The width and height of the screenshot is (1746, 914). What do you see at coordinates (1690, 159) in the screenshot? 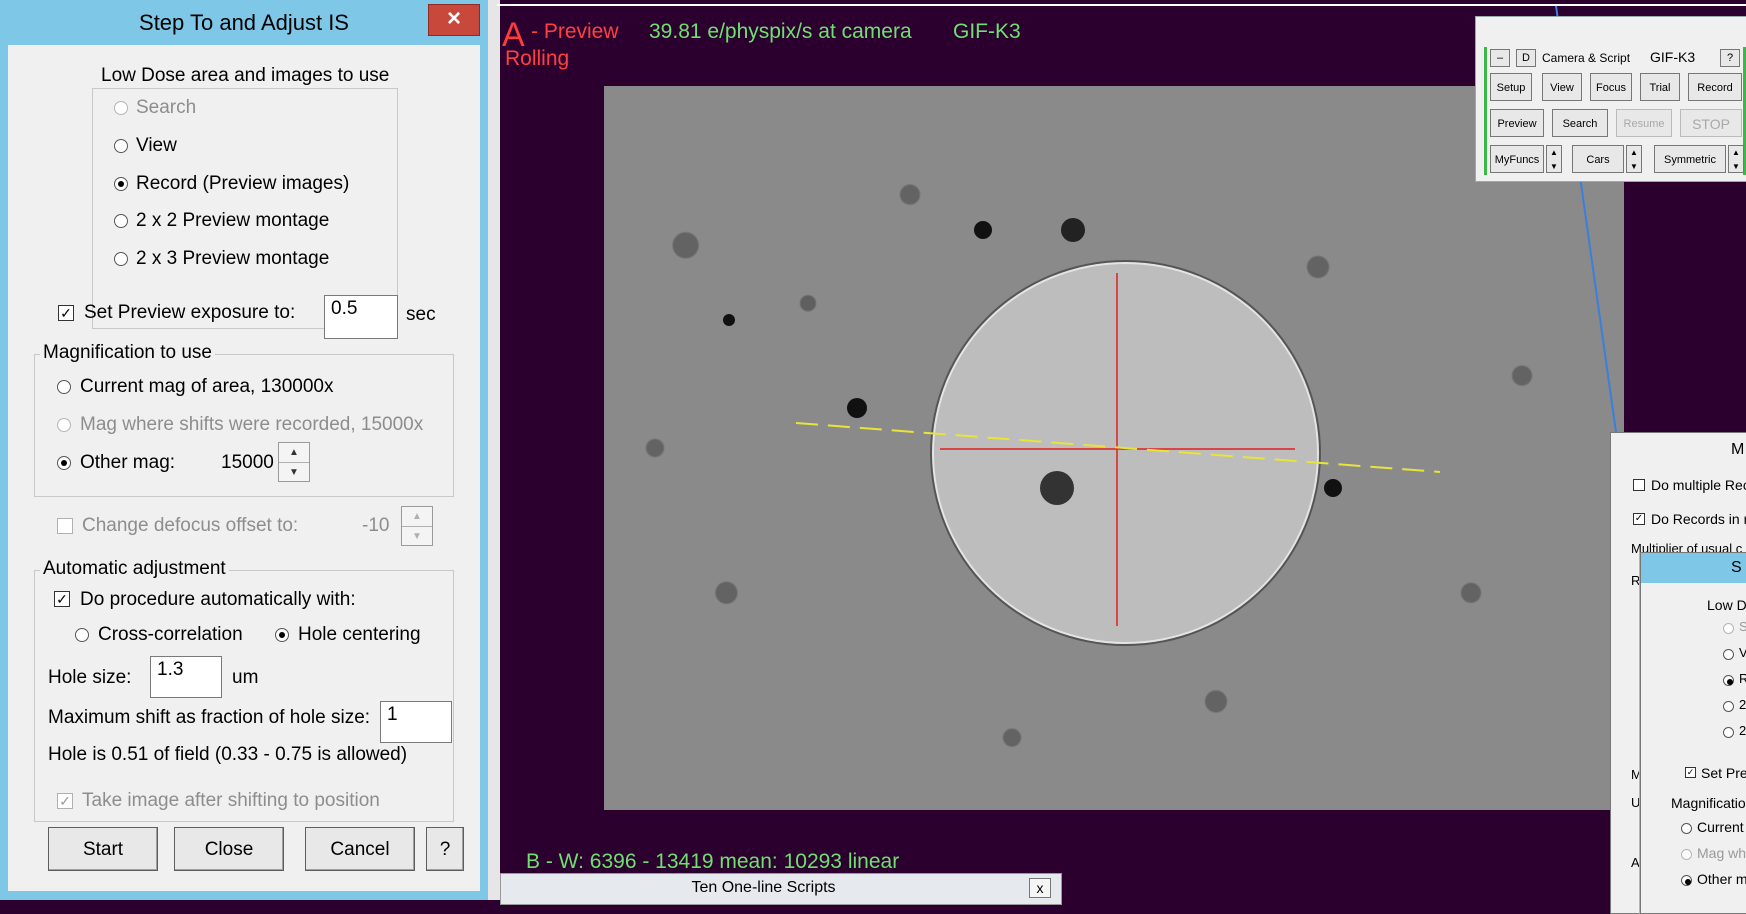
I see `symmetric-button: Symmetric` at bounding box center [1690, 159].